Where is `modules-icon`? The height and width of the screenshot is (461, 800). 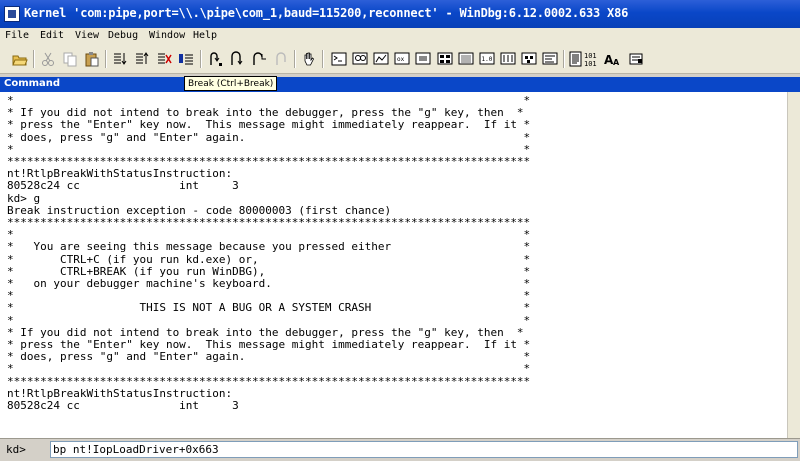
modules-icon is located at coordinates (529, 59).